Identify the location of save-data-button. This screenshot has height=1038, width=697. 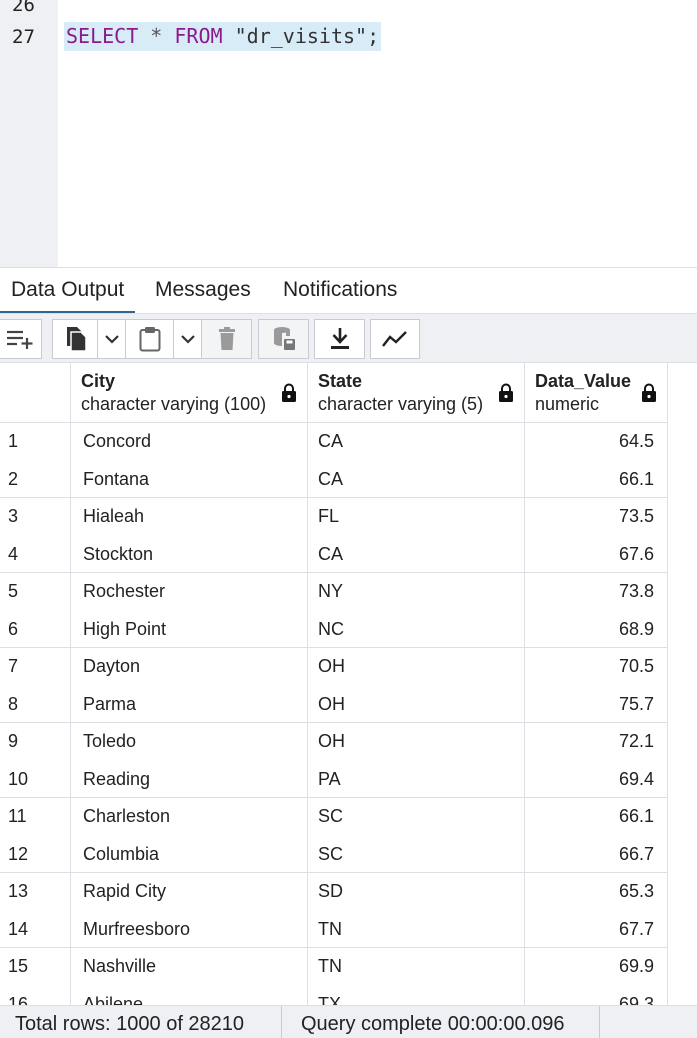
(283, 339).